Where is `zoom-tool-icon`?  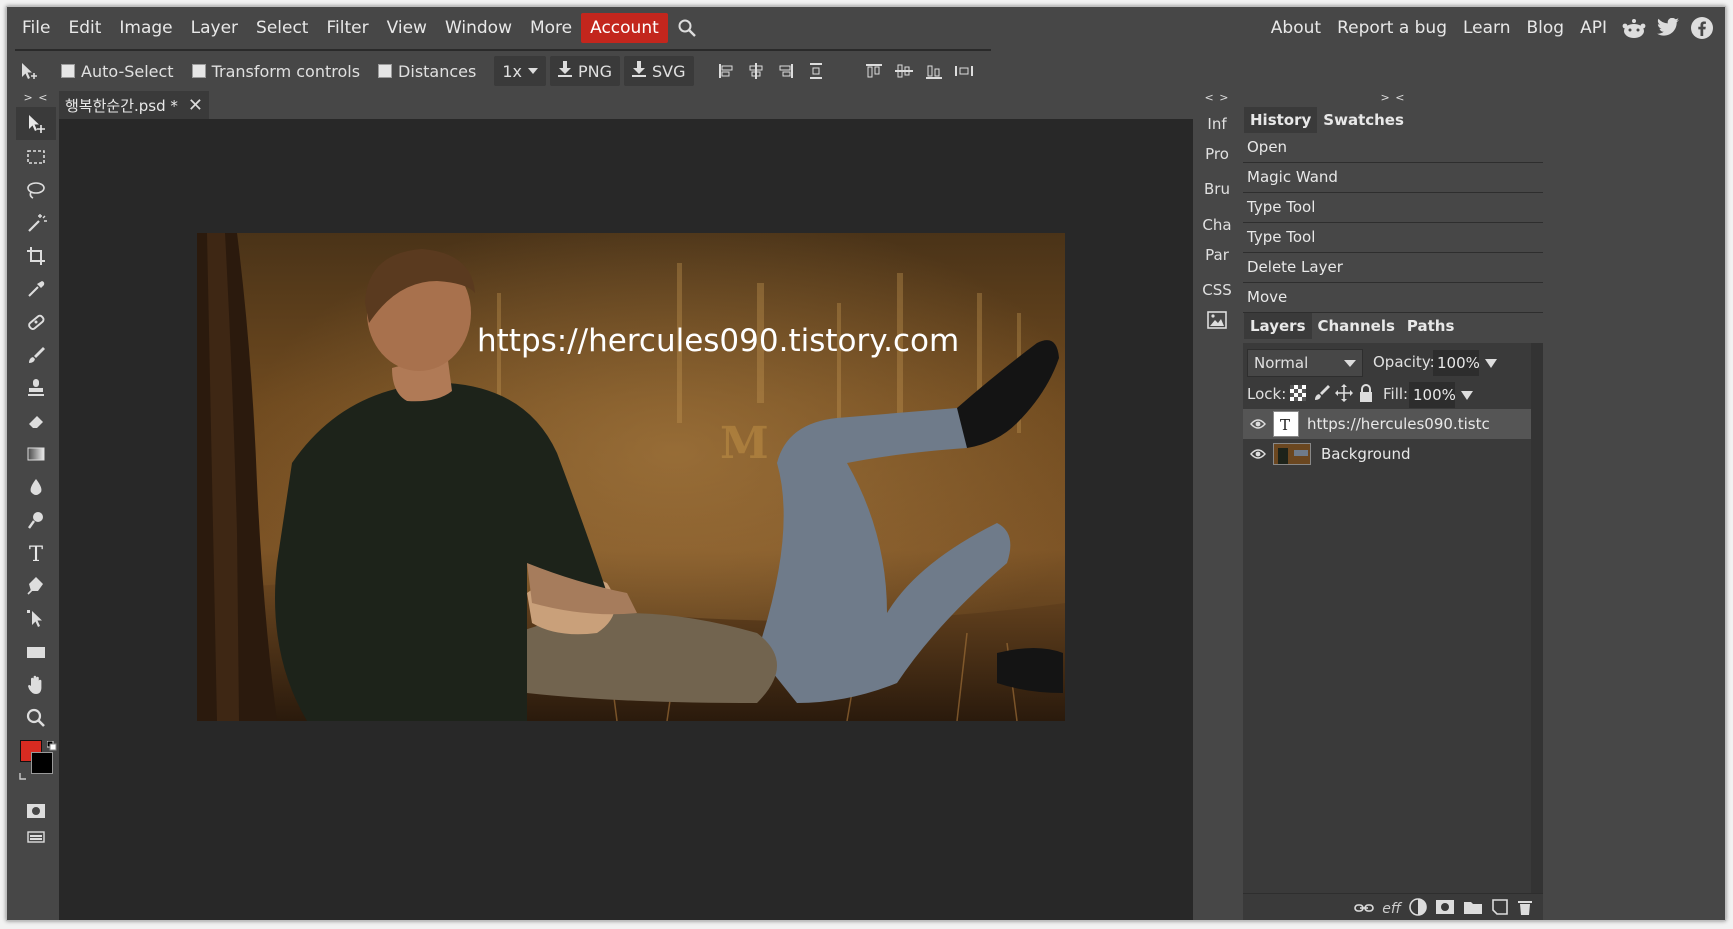
zoom-tool-icon is located at coordinates (36, 717).